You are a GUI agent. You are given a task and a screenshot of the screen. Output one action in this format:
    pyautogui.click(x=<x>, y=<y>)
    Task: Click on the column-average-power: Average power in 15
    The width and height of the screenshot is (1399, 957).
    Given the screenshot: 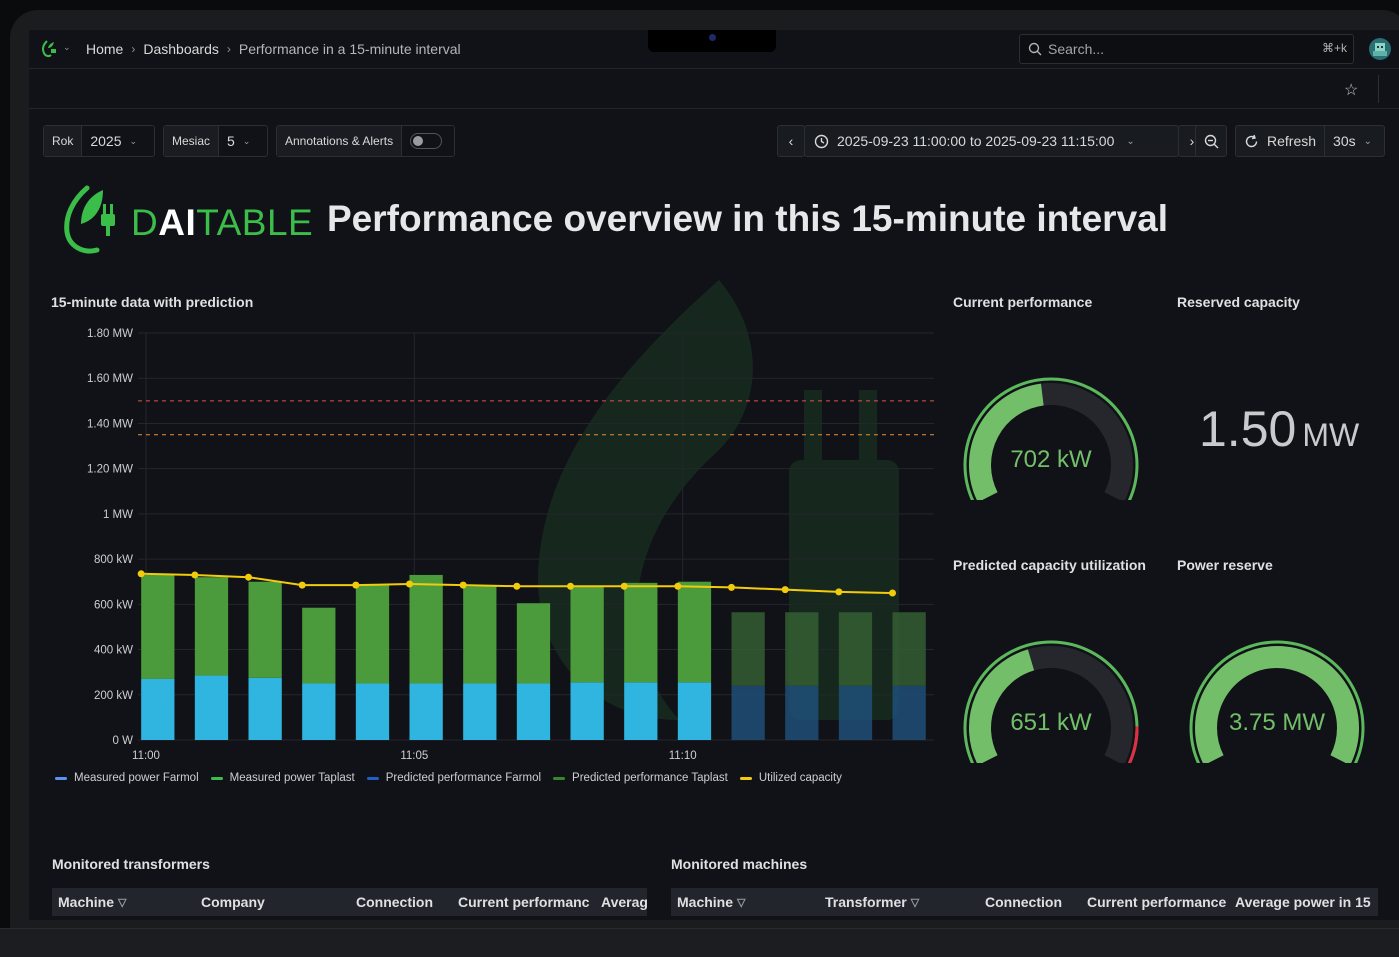 What is the action you would take?
    pyautogui.click(x=1303, y=902)
    